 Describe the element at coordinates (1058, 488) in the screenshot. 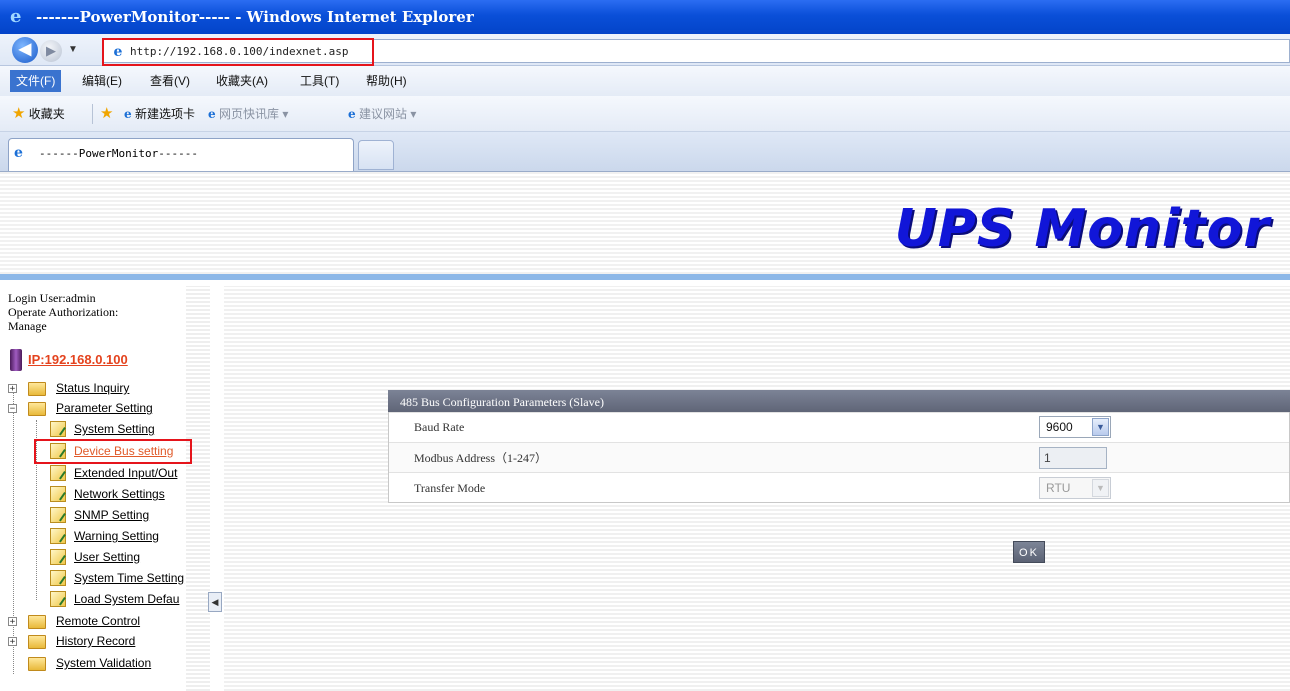

I see `transfer-mode-value: RTU` at that location.